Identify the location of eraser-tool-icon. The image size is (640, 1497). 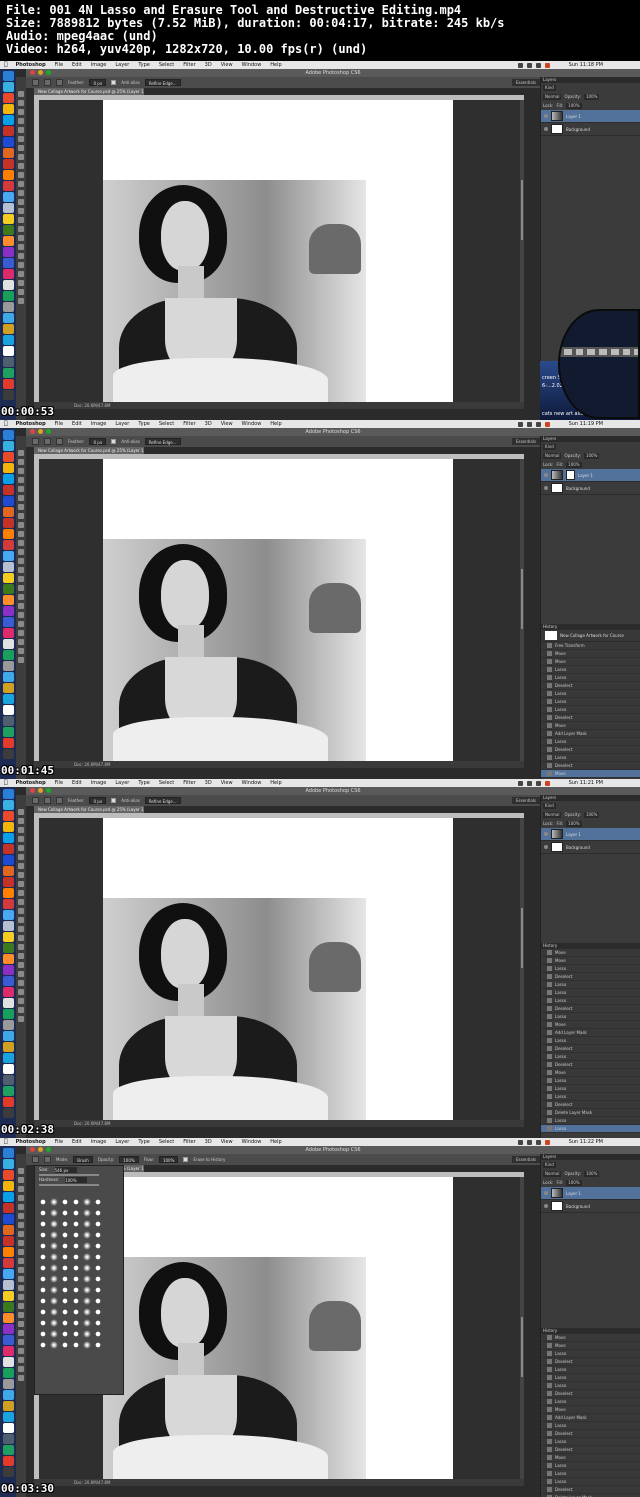
(35, 1159).